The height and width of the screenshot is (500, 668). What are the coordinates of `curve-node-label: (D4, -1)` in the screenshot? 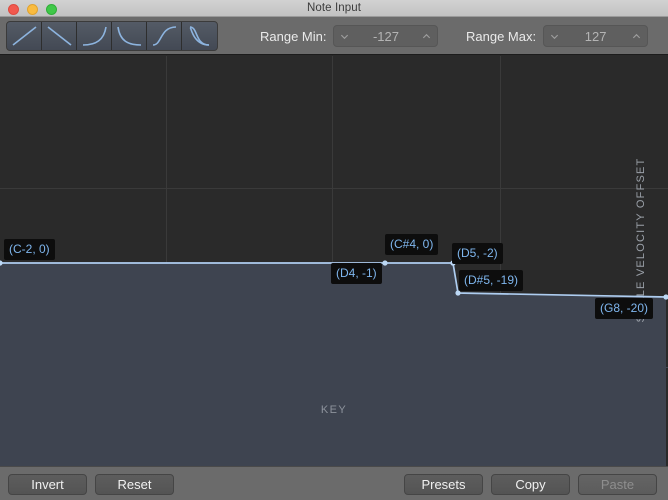 It's located at (356, 273).